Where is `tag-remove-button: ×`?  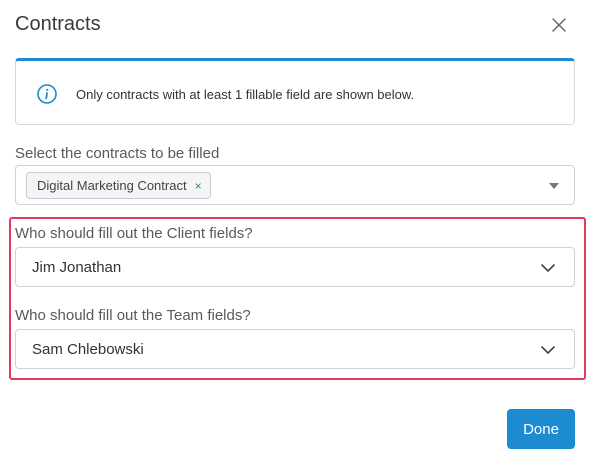
tag-remove-button: × is located at coordinates (198, 186).